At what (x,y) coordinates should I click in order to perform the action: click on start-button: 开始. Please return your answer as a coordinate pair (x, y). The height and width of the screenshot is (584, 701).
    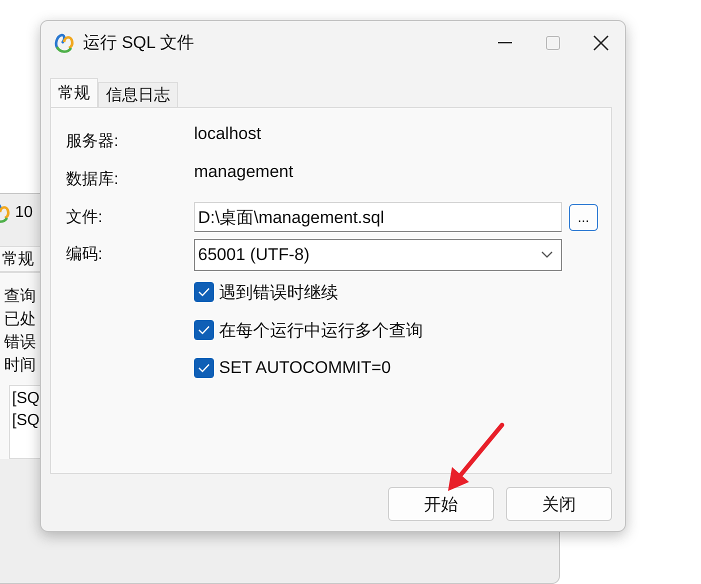
    Looking at the image, I should click on (441, 504).